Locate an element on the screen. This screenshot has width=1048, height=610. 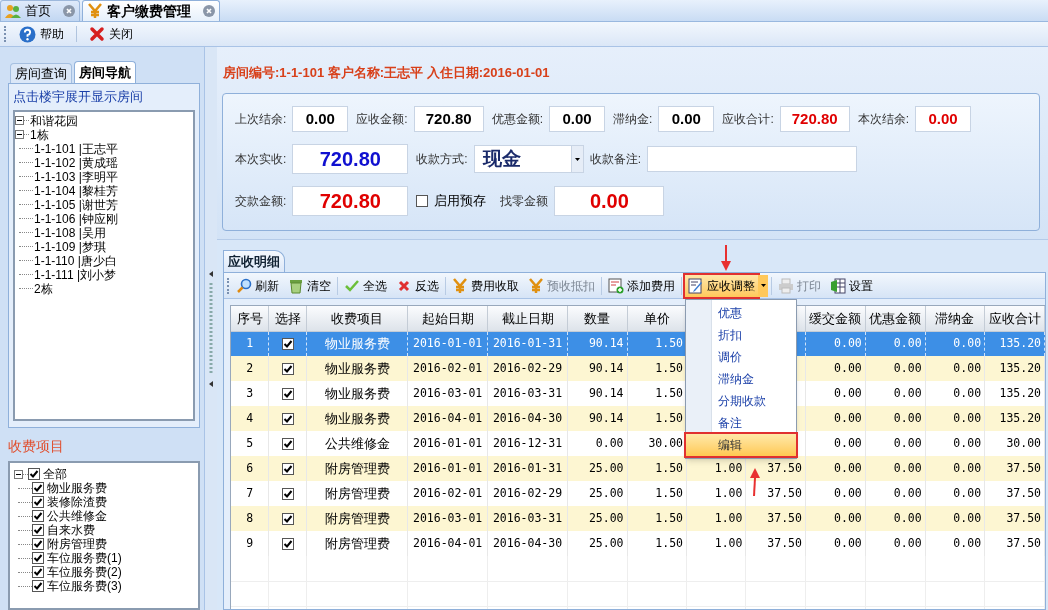
tree-item: 和谐花园 is located at coordinates (54, 120).